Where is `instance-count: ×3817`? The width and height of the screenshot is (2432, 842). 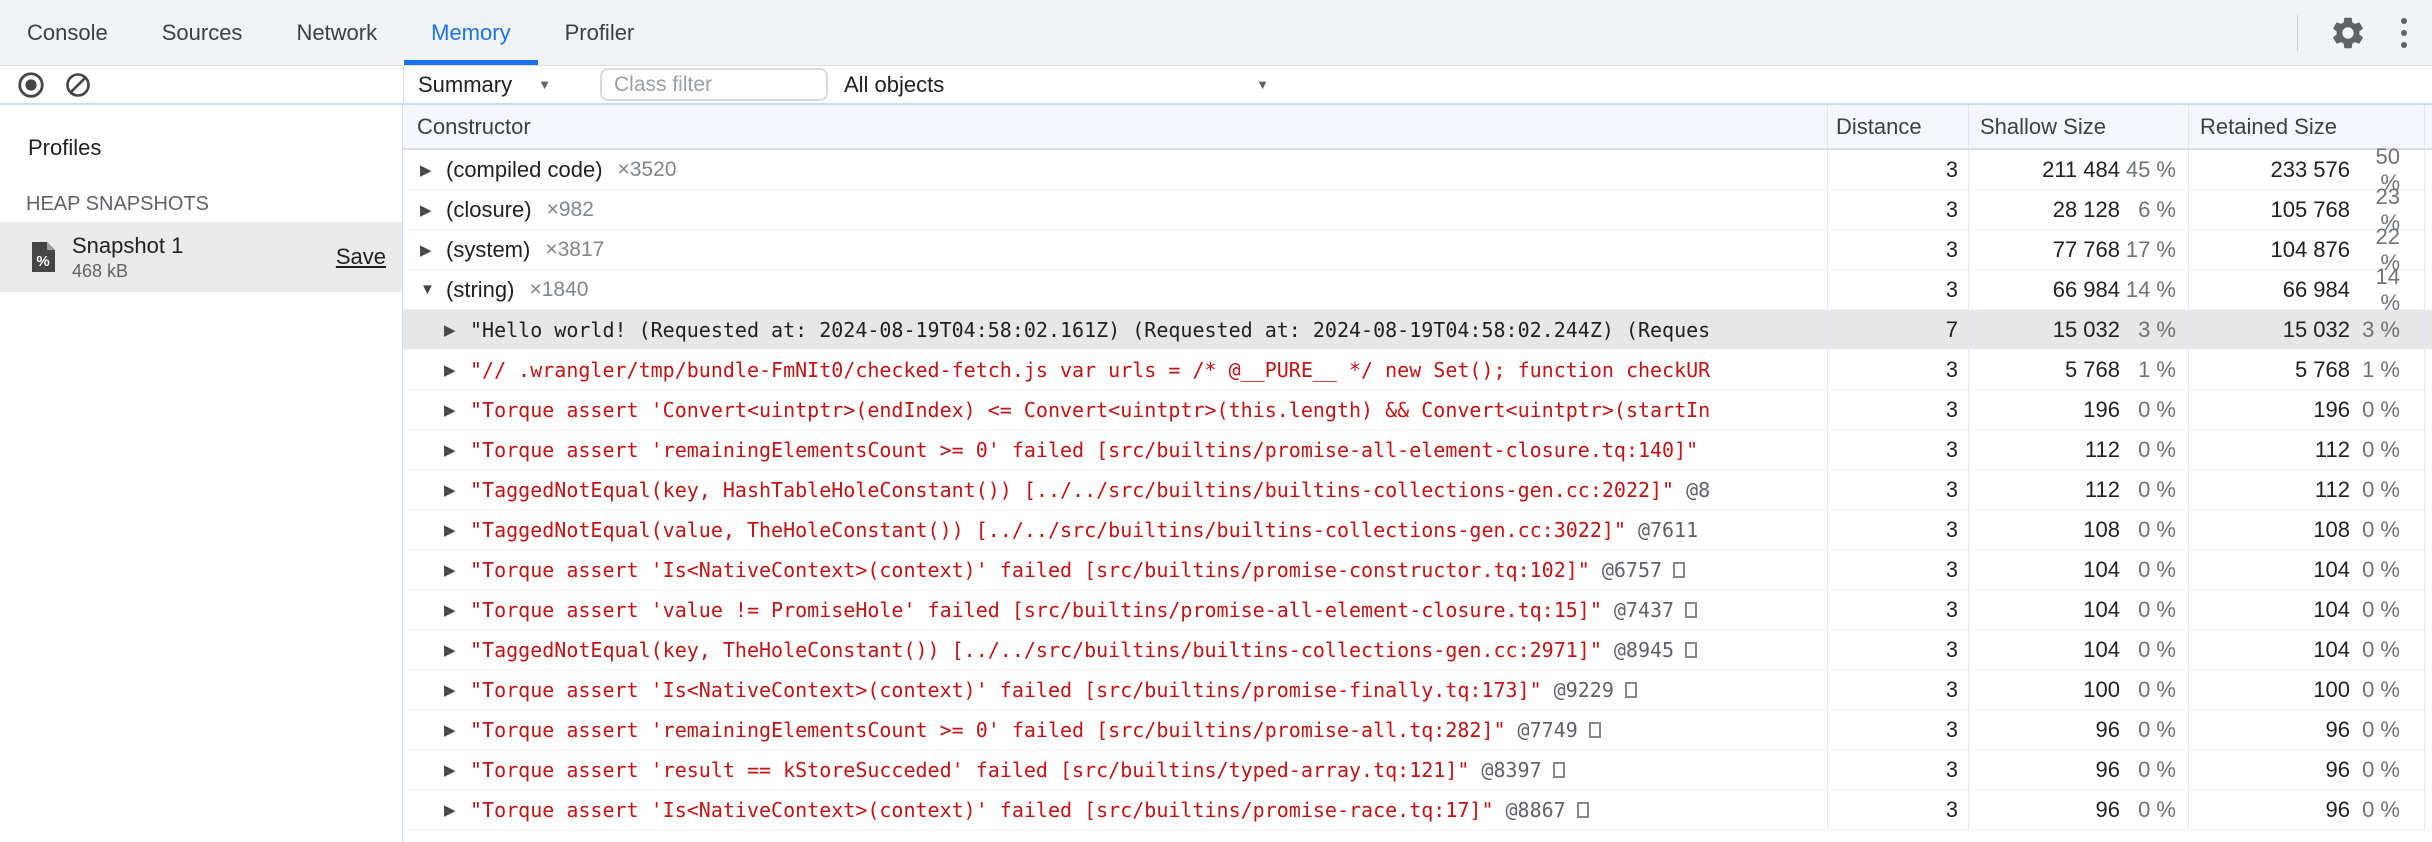
instance-count: ×3817 is located at coordinates (575, 249).